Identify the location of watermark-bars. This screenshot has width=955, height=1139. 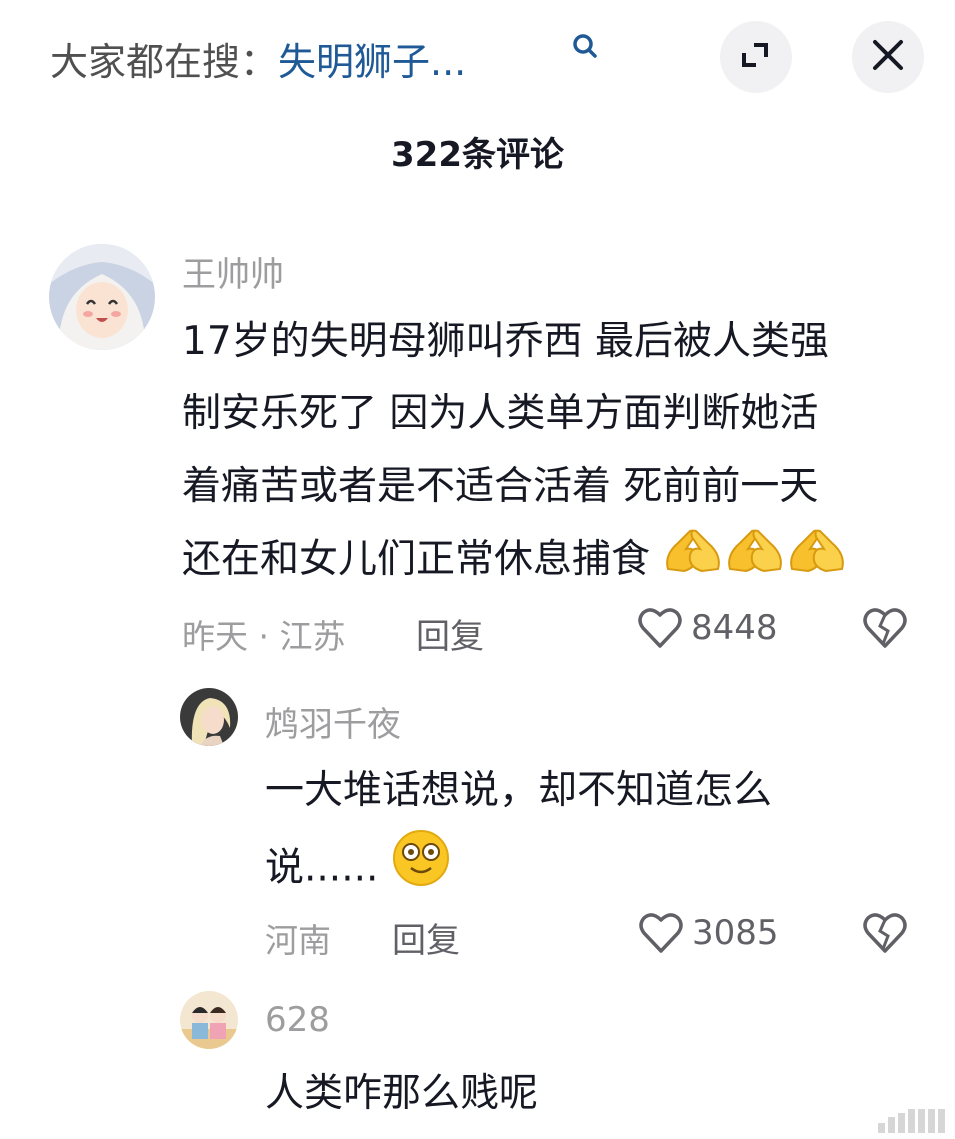
(911, 1121).